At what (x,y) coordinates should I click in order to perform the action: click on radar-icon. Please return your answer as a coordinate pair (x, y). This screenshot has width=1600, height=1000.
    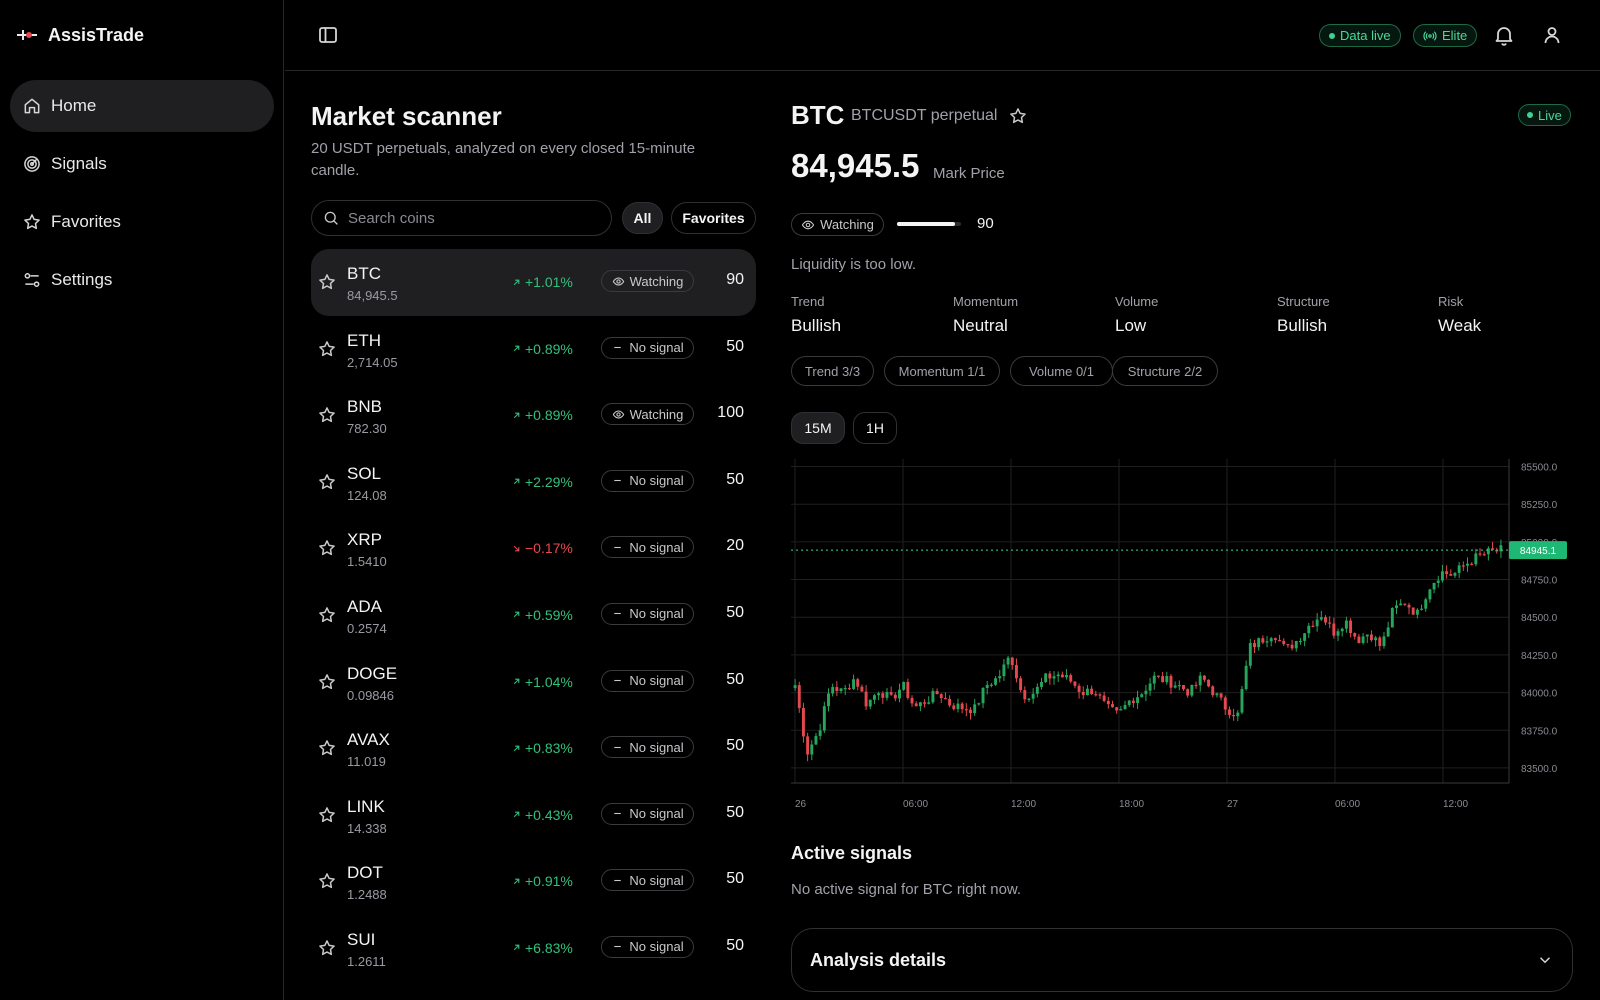
    Looking at the image, I should click on (32, 164).